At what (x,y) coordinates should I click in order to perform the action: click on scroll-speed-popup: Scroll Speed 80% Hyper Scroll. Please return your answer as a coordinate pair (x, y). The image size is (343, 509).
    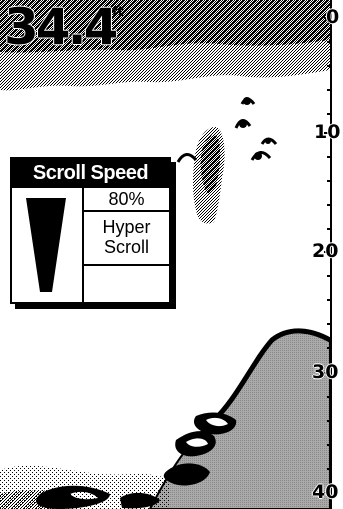
    Looking at the image, I should click on (90, 230).